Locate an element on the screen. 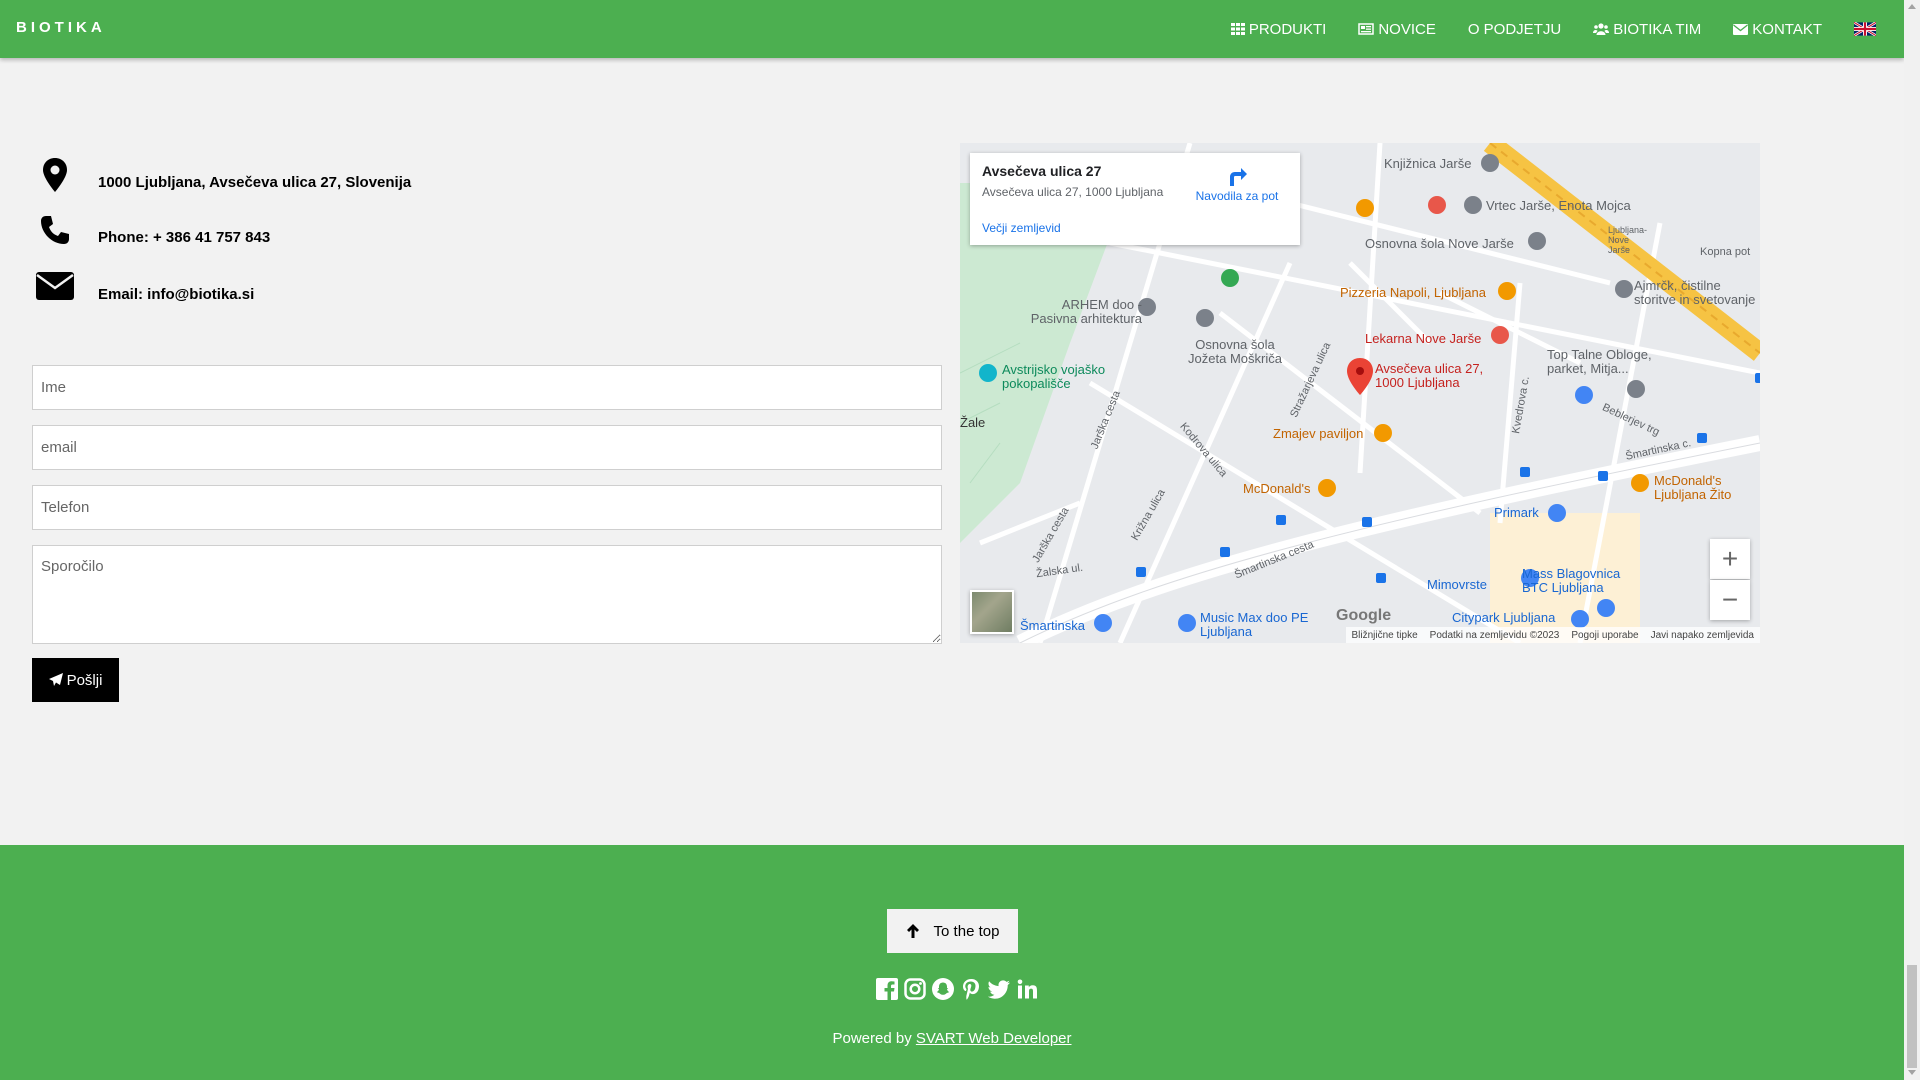 The image size is (1920, 1080). map-label: Vrtec Jarše, Enota Mojca is located at coordinates (1558, 205).